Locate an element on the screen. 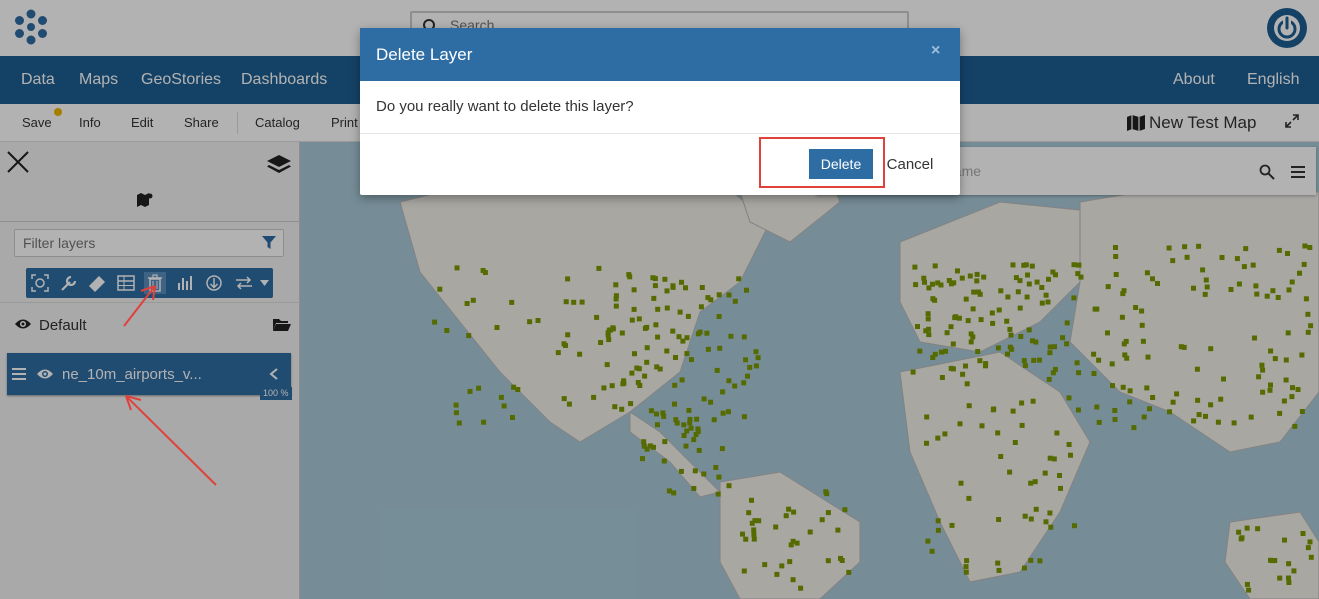 The width and height of the screenshot is (1319, 599). dialog-header: Delete Layer × is located at coordinates (660, 54).